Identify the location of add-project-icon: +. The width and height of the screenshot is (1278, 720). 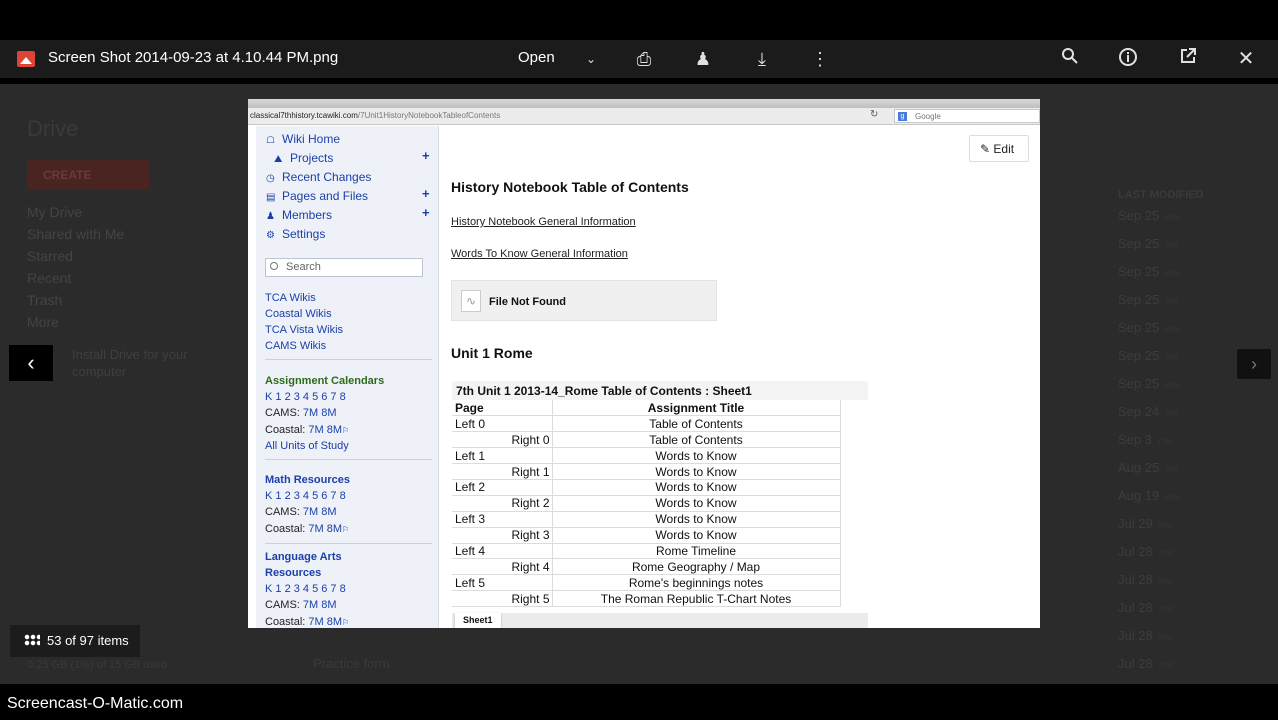
(426, 155).